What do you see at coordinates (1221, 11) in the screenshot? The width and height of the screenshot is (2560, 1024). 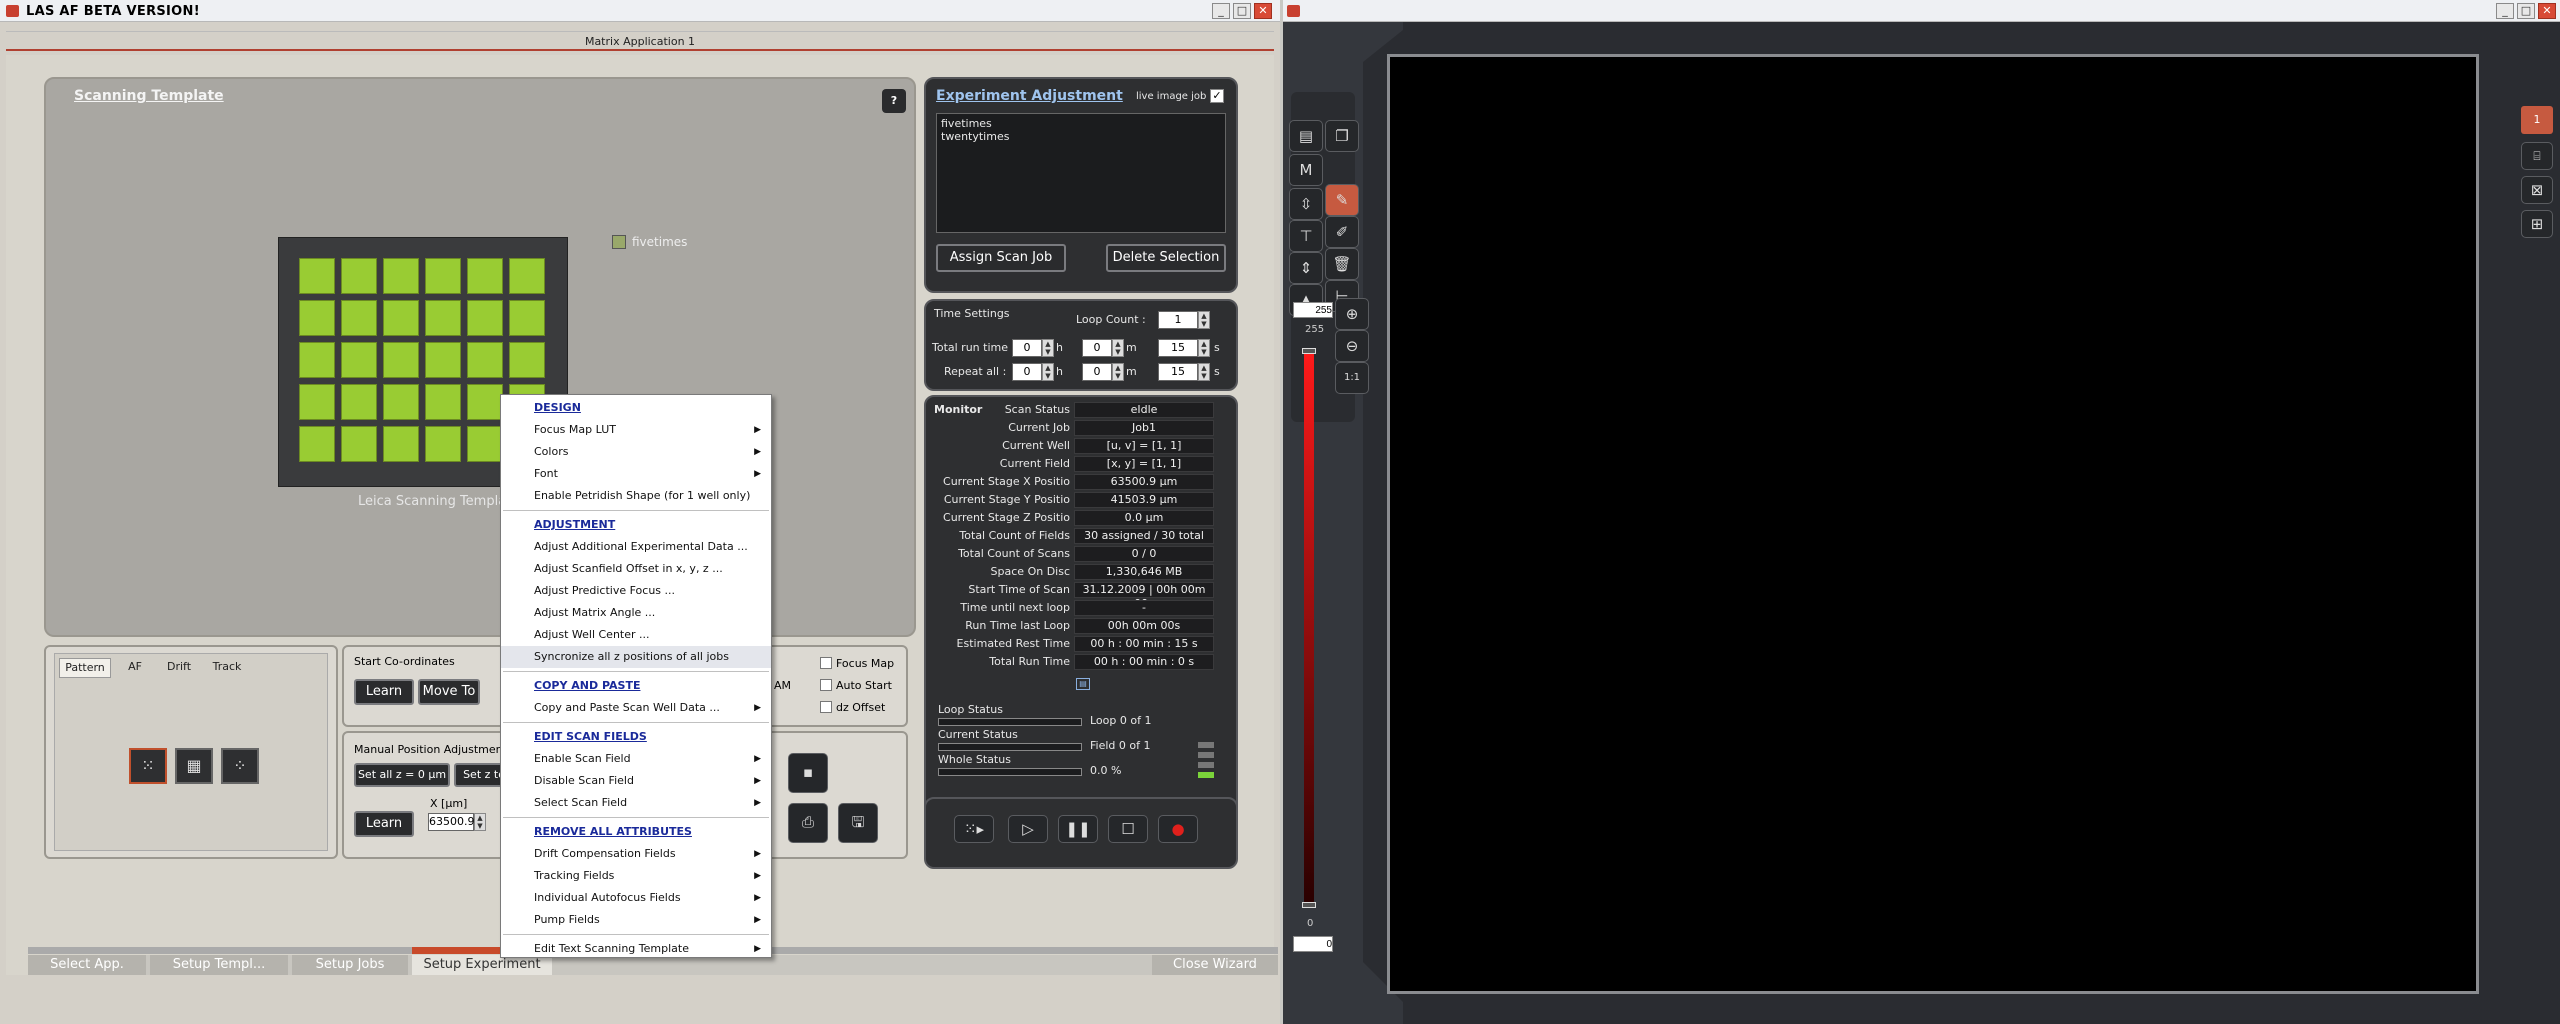 I see `minimize-button: _` at bounding box center [1221, 11].